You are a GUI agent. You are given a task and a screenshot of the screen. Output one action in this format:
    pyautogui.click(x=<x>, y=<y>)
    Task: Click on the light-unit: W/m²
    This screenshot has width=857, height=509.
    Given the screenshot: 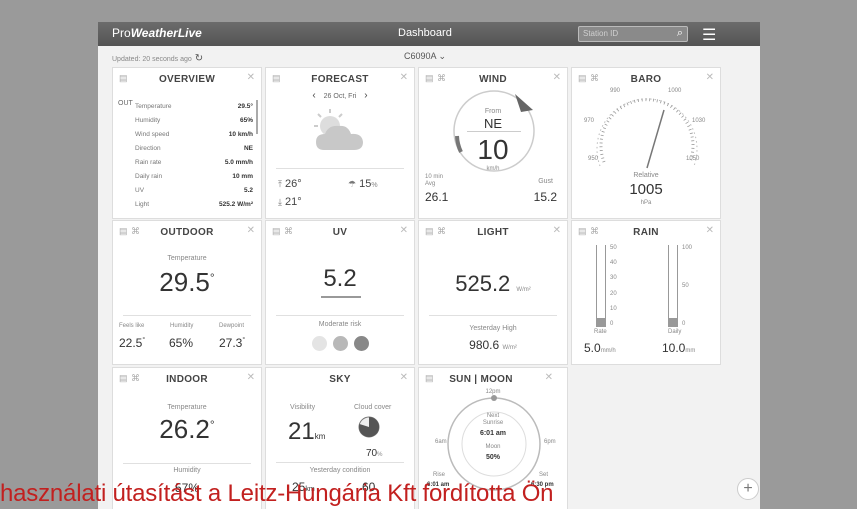 What is the action you would take?
    pyautogui.click(x=523, y=290)
    